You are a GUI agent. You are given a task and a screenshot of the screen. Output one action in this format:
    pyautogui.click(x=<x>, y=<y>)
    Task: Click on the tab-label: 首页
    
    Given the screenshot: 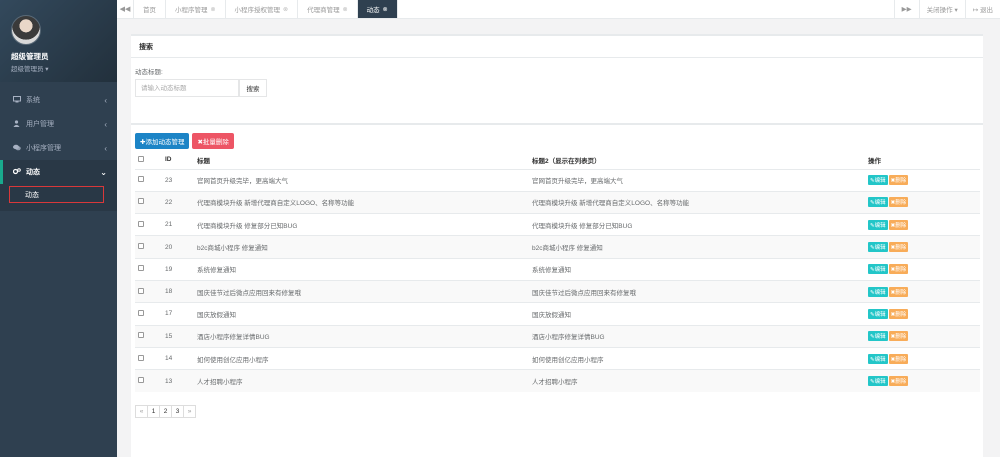 What is the action you would take?
    pyautogui.click(x=149, y=10)
    